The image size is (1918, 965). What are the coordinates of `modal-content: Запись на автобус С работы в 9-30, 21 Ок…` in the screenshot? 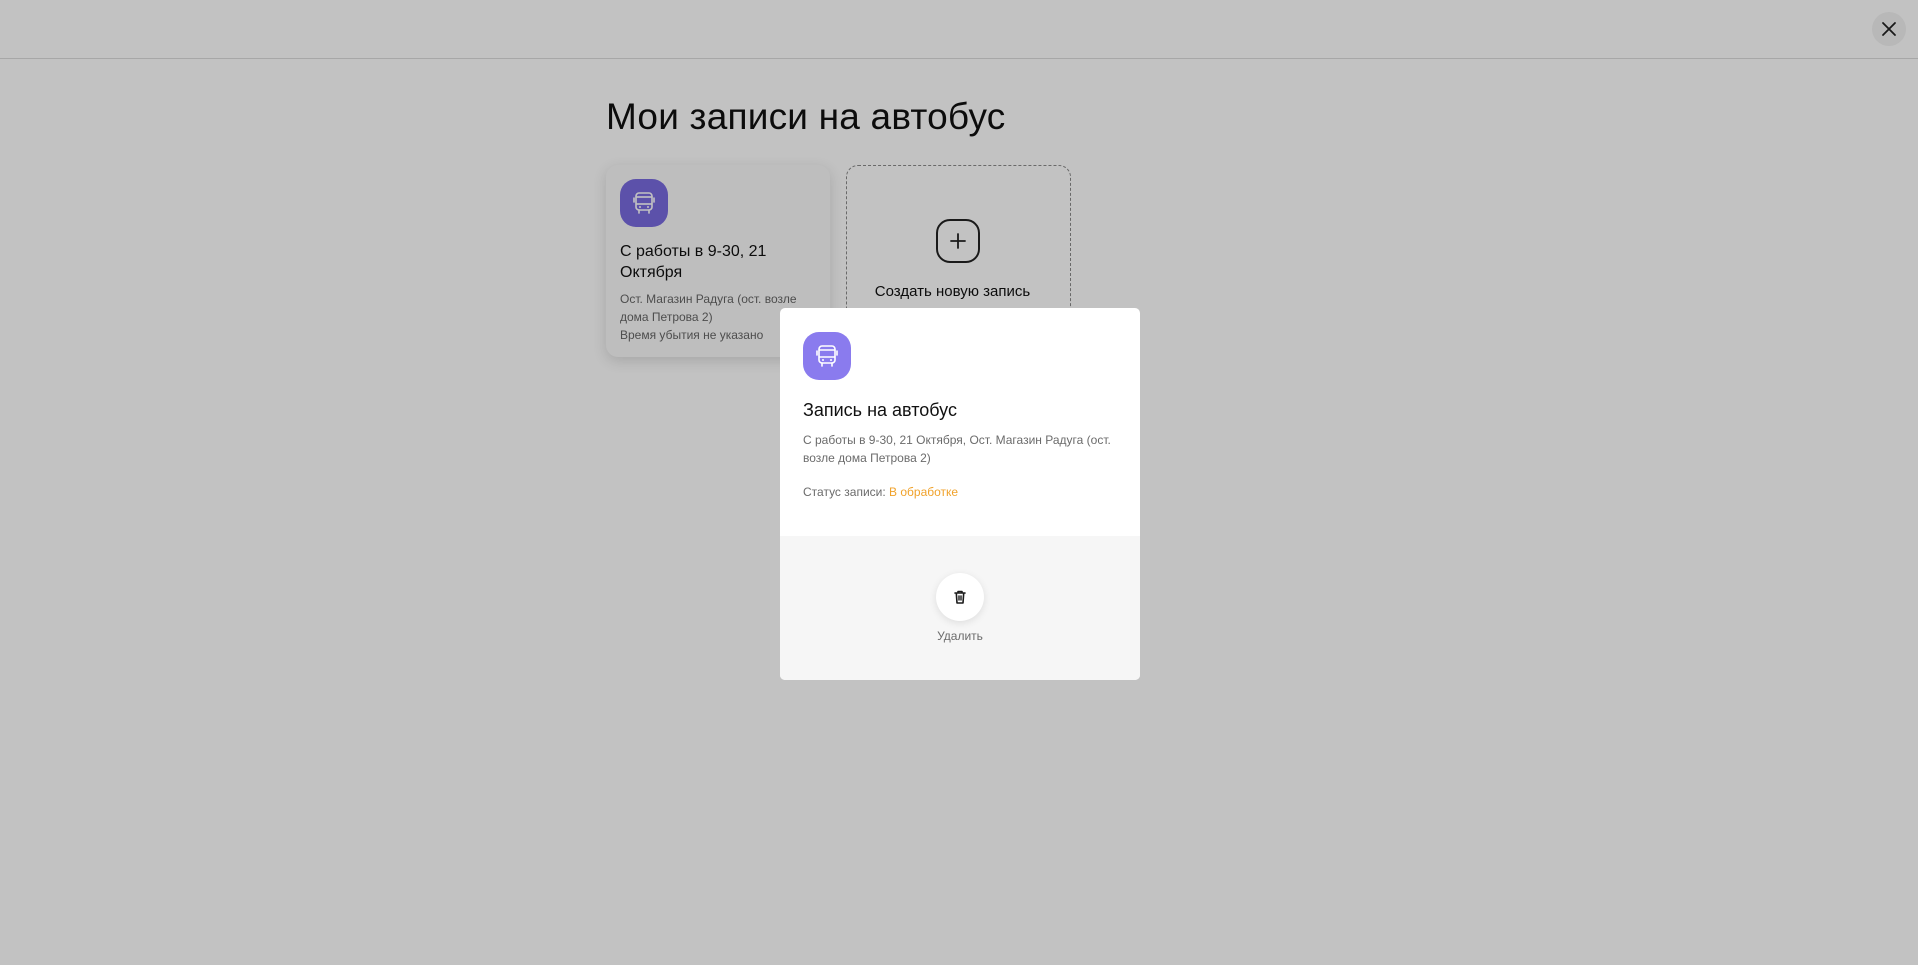 It's located at (960, 422).